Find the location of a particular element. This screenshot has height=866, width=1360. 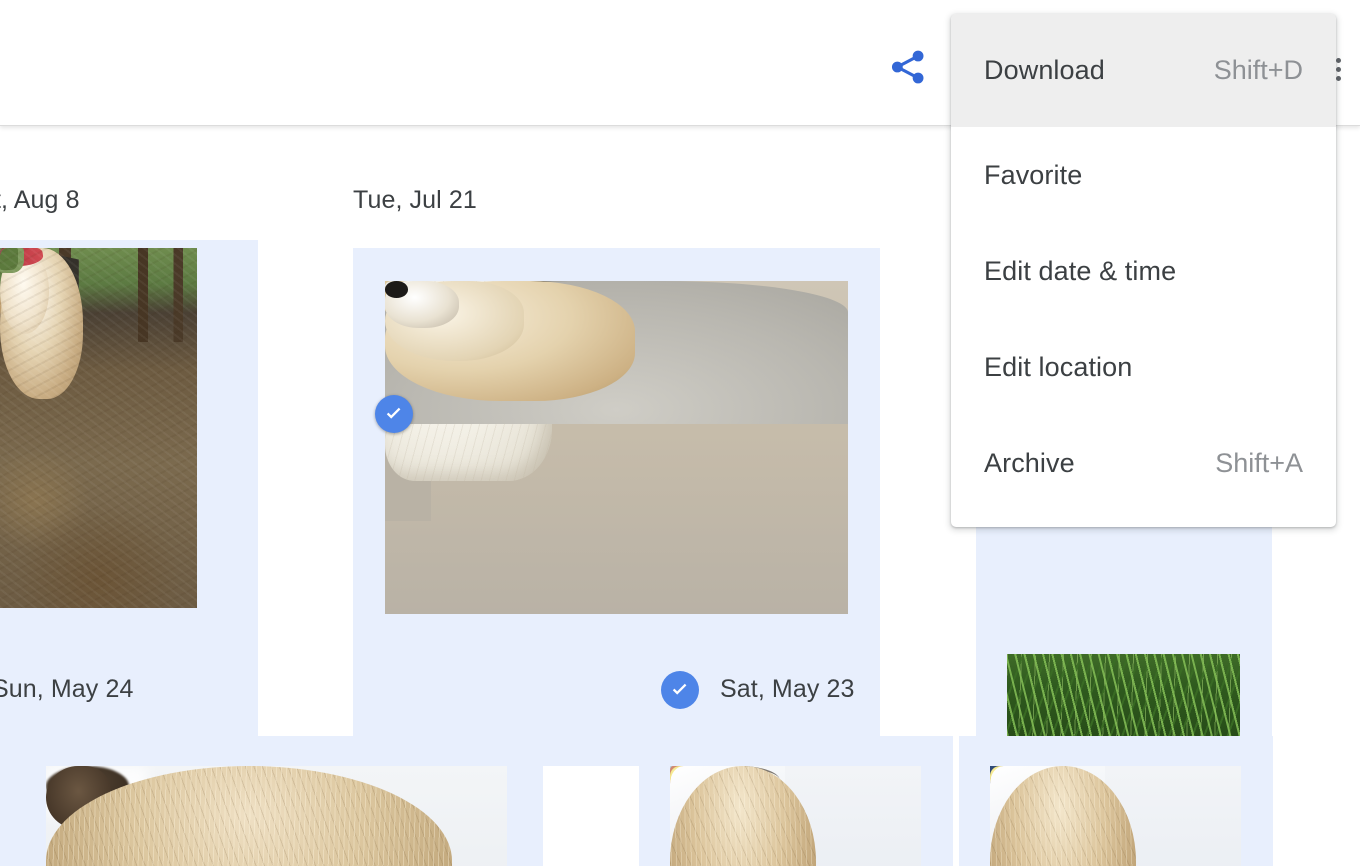

menu-item-shortcut: Shift+D is located at coordinates (1258, 70).